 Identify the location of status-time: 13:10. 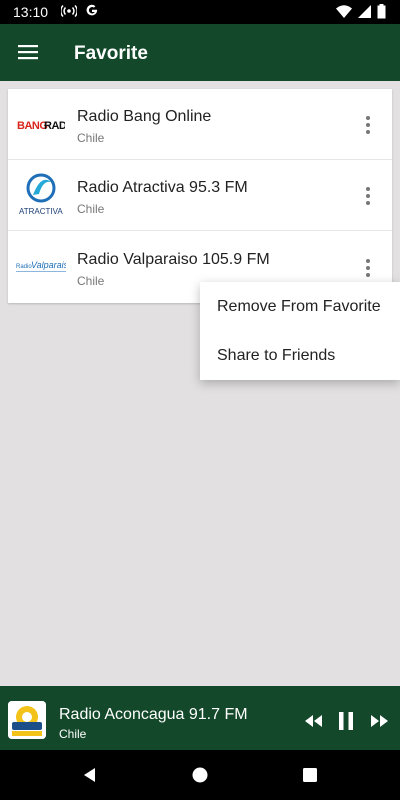
(31, 12).